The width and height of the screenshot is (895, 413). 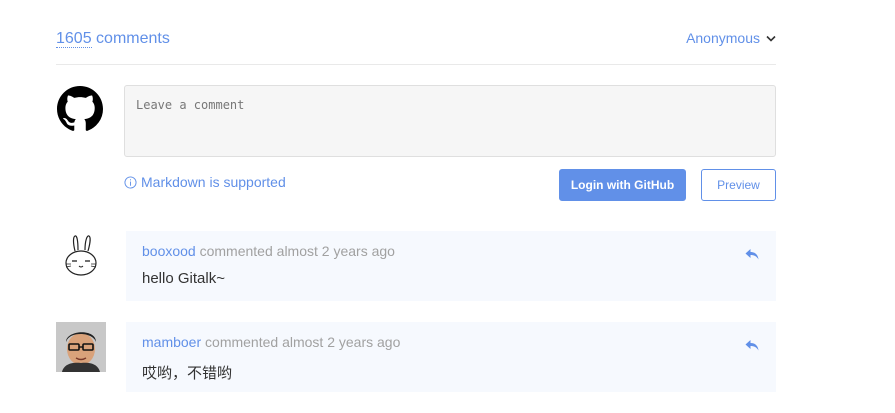 What do you see at coordinates (416, 46) in the screenshot?
I see `comments-header: 1605 comments Anonymous` at bounding box center [416, 46].